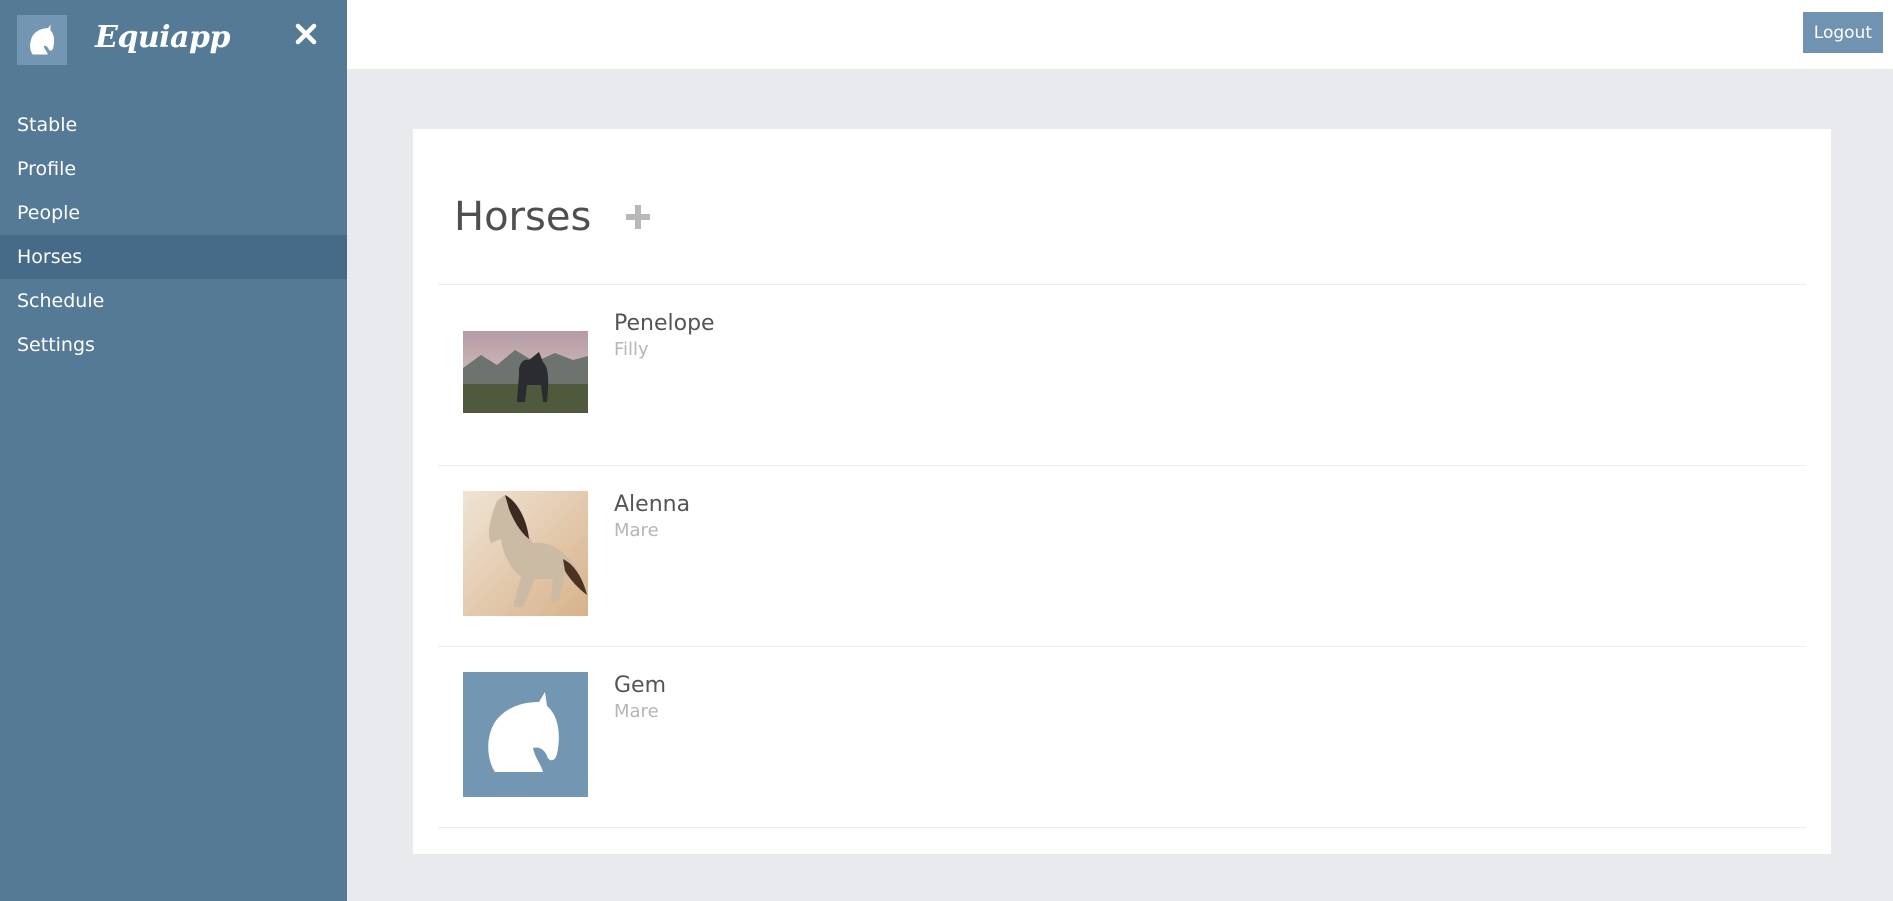  What do you see at coordinates (173, 169) in the screenshot?
I see `sidebar-item-profile: Profile` at bounding box center [173, 169].